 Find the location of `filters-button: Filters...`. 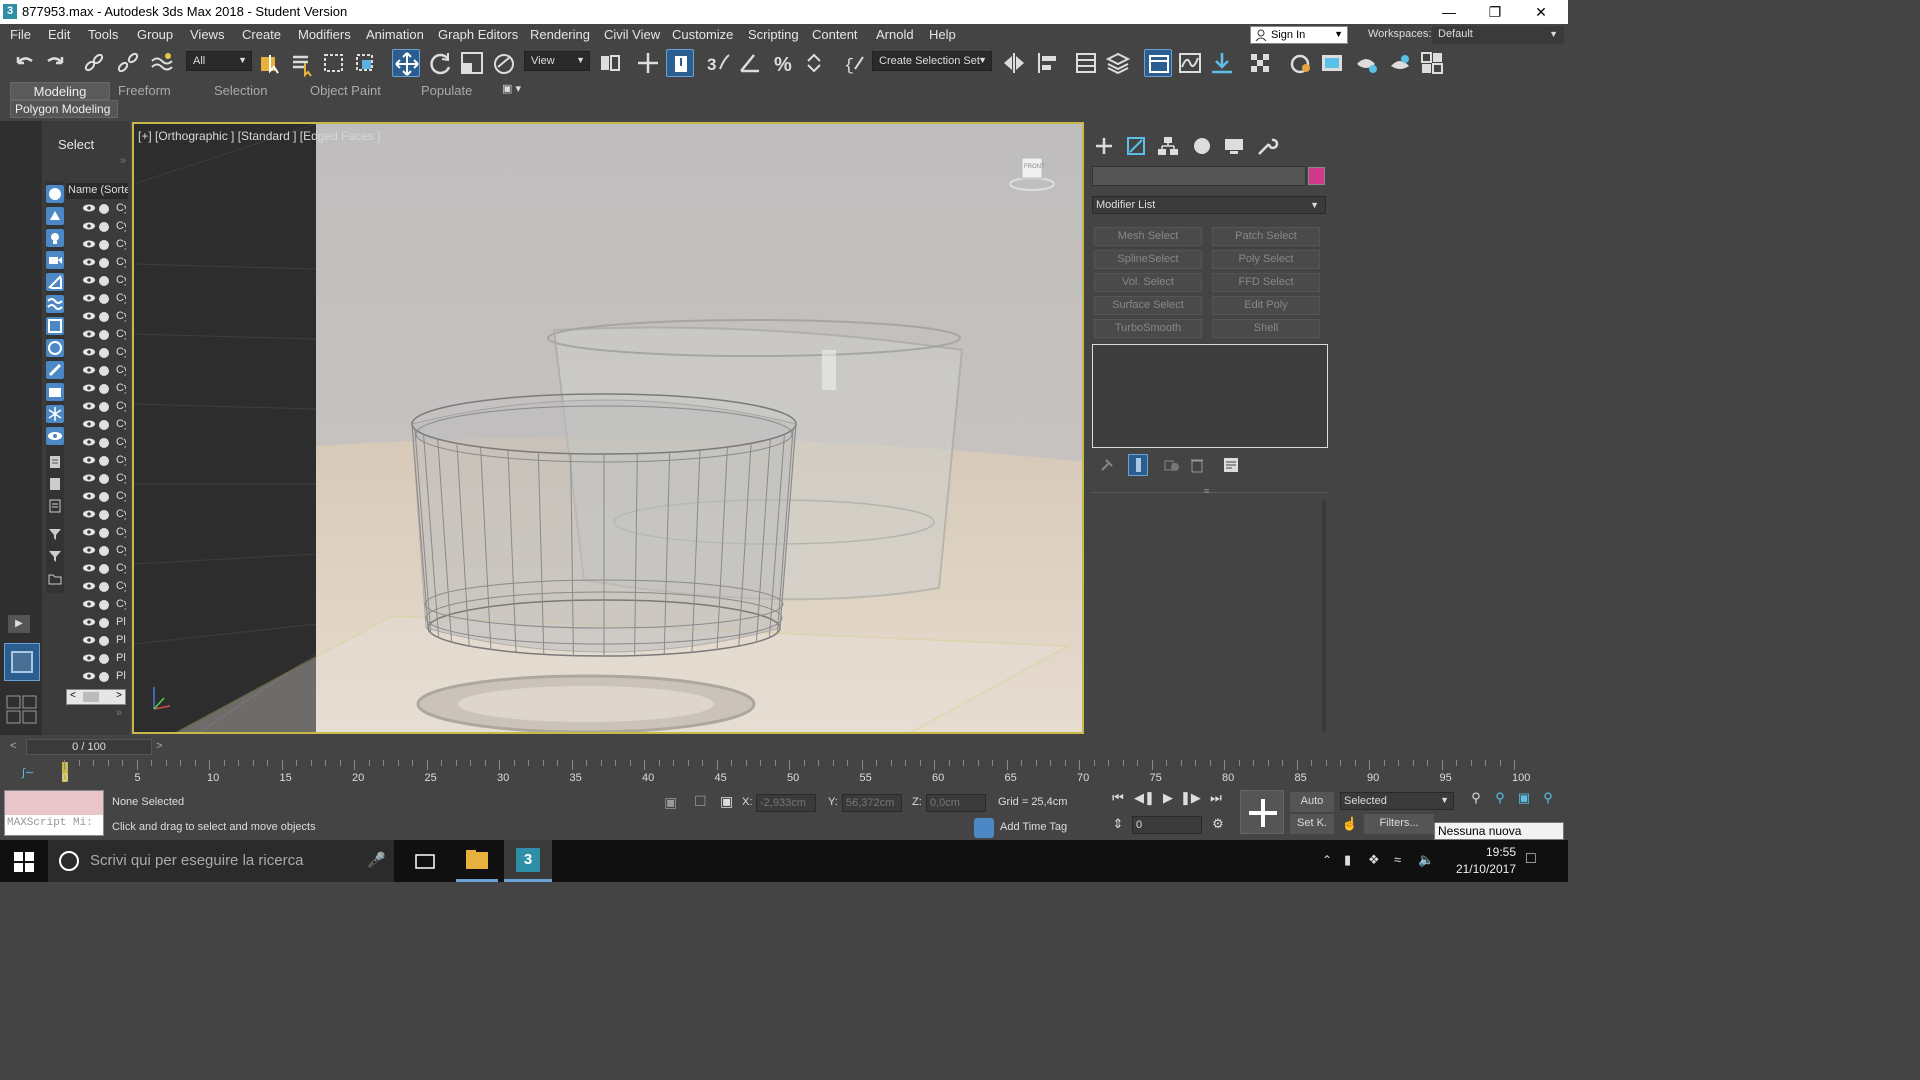

filters-button: Filters... is located at coordinates (1399, 824).